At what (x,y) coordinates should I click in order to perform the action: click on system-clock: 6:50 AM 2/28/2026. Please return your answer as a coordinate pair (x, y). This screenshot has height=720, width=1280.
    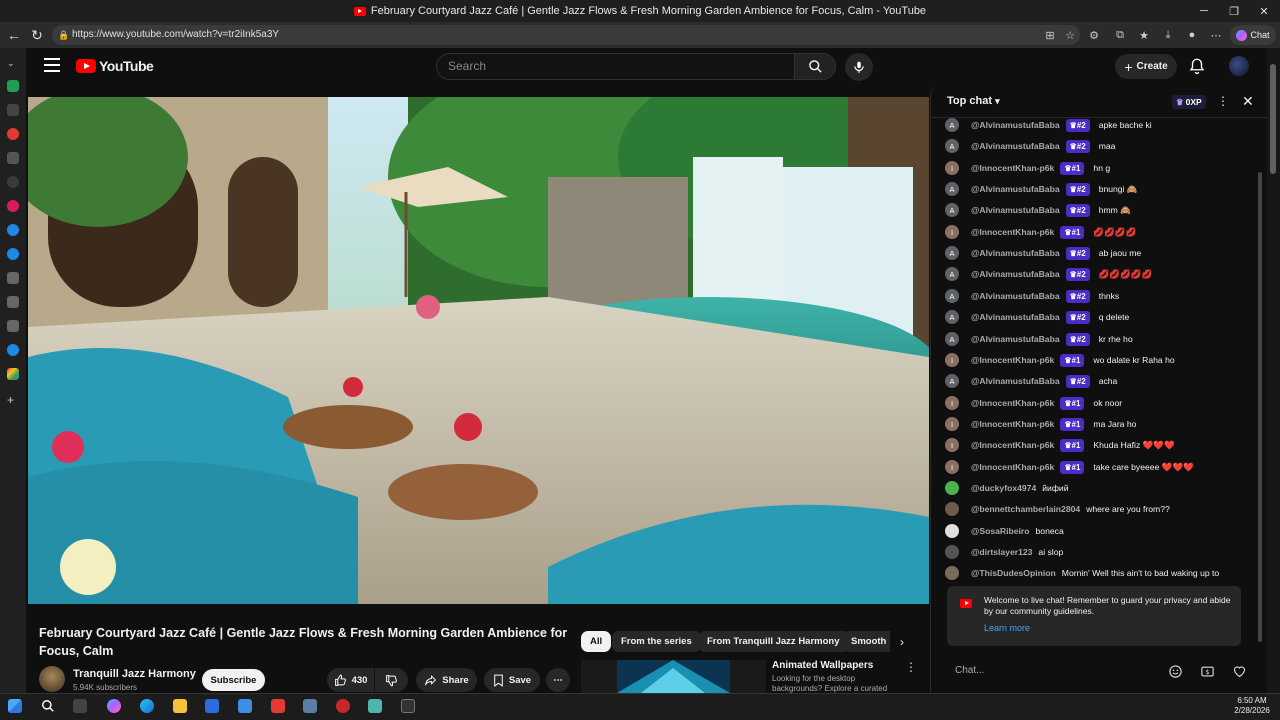
    Looking at the image, I should click on (1252, 706).